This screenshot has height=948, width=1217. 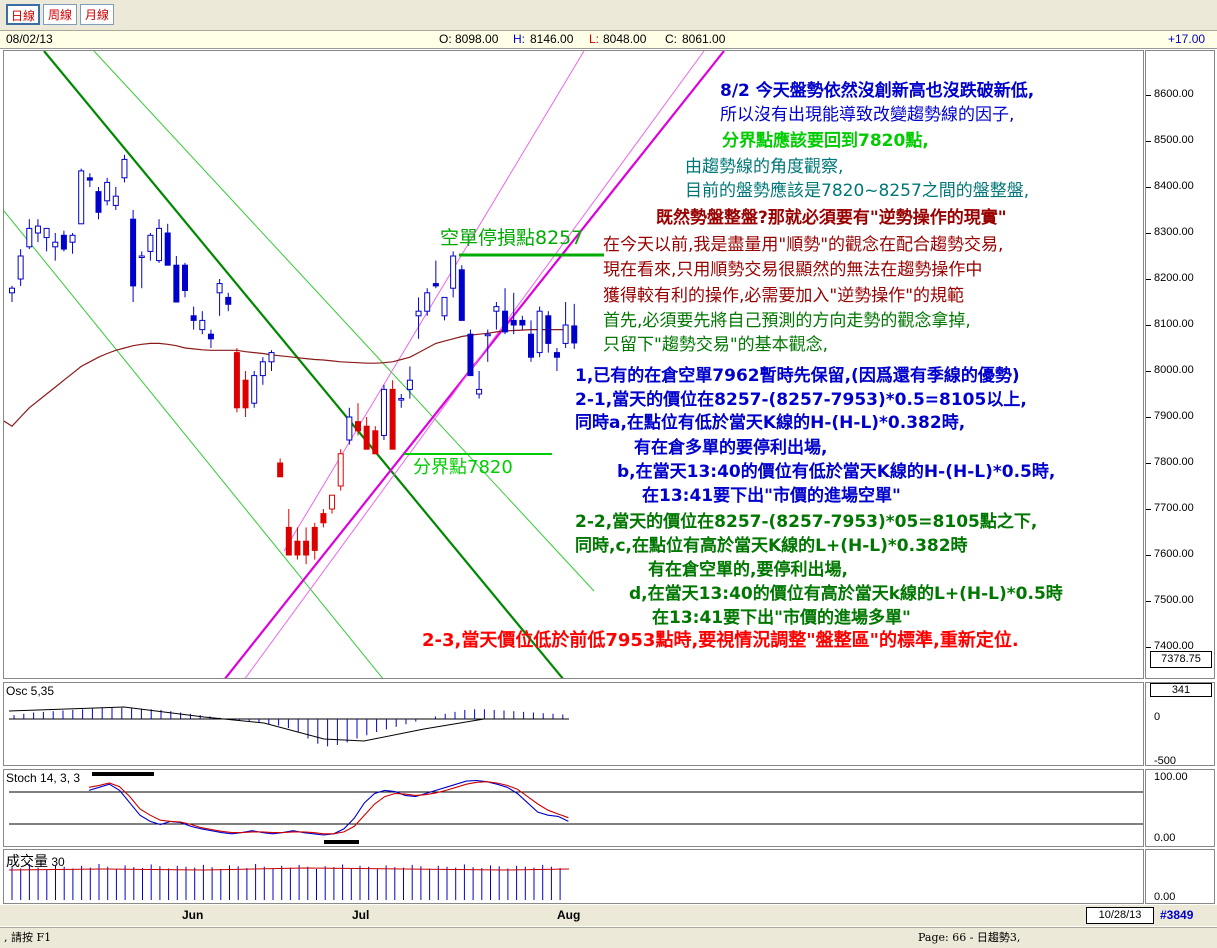 I want to click on annotation-line: 現在看來,只用順勢交易很顯然的無法在趨勢操作中, so click(x=793, y=270).